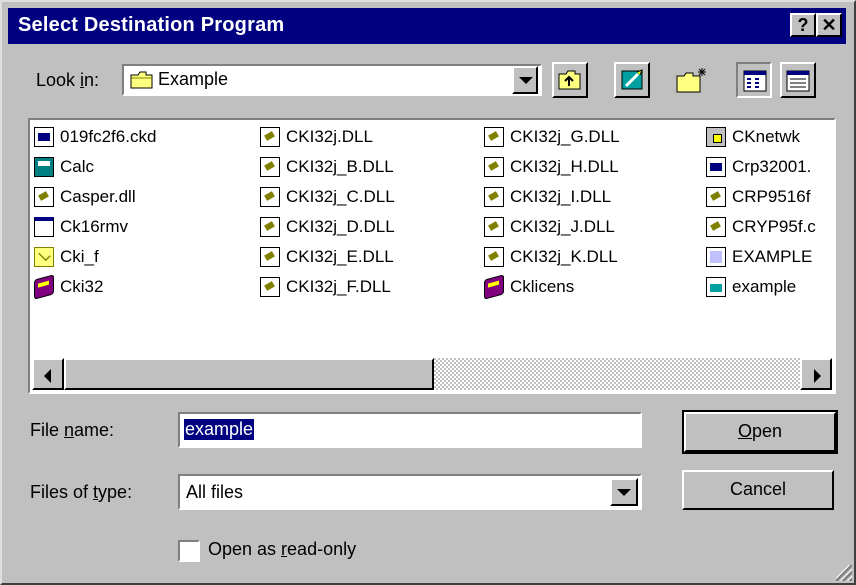 Image resolution: width=856 pixels, height=585 pixels. What do you see at coordinates (115, 492) in the screenshot?
I see `filetype-label-text2: ype:` at bounding box center [115, 492].